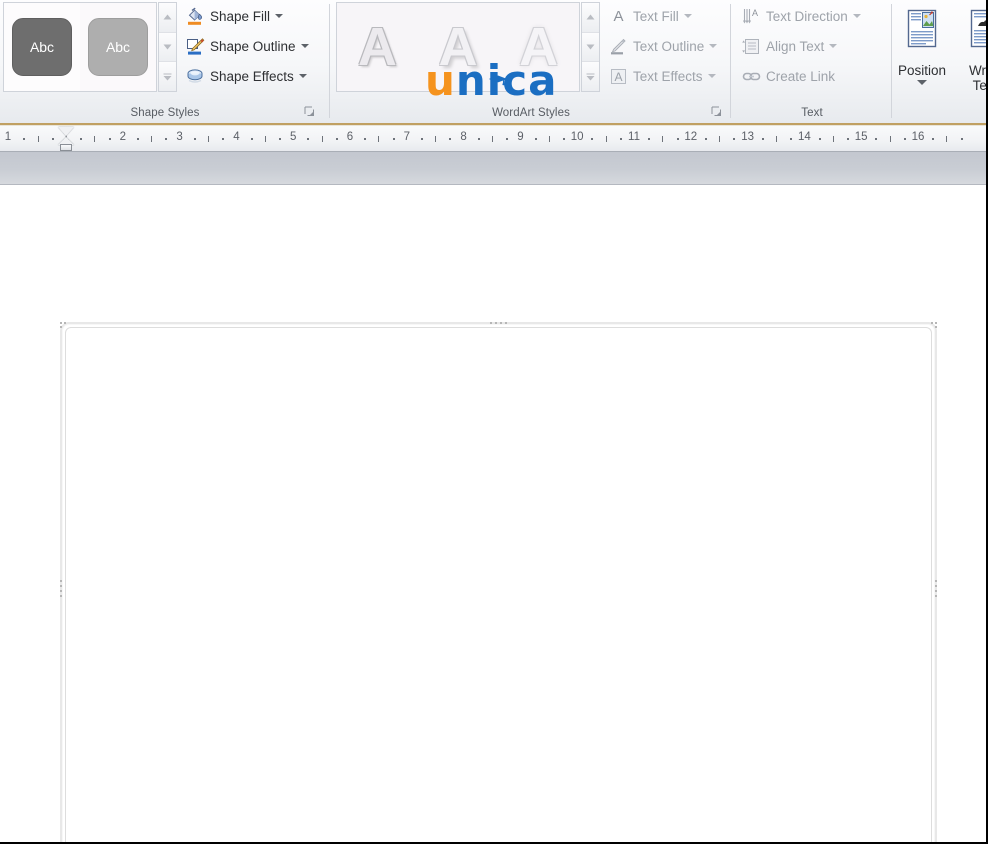  Describe the element at coordinates (717, 112) in the screenshot. I see `wordart-styles-dialog-launcher` at that location.